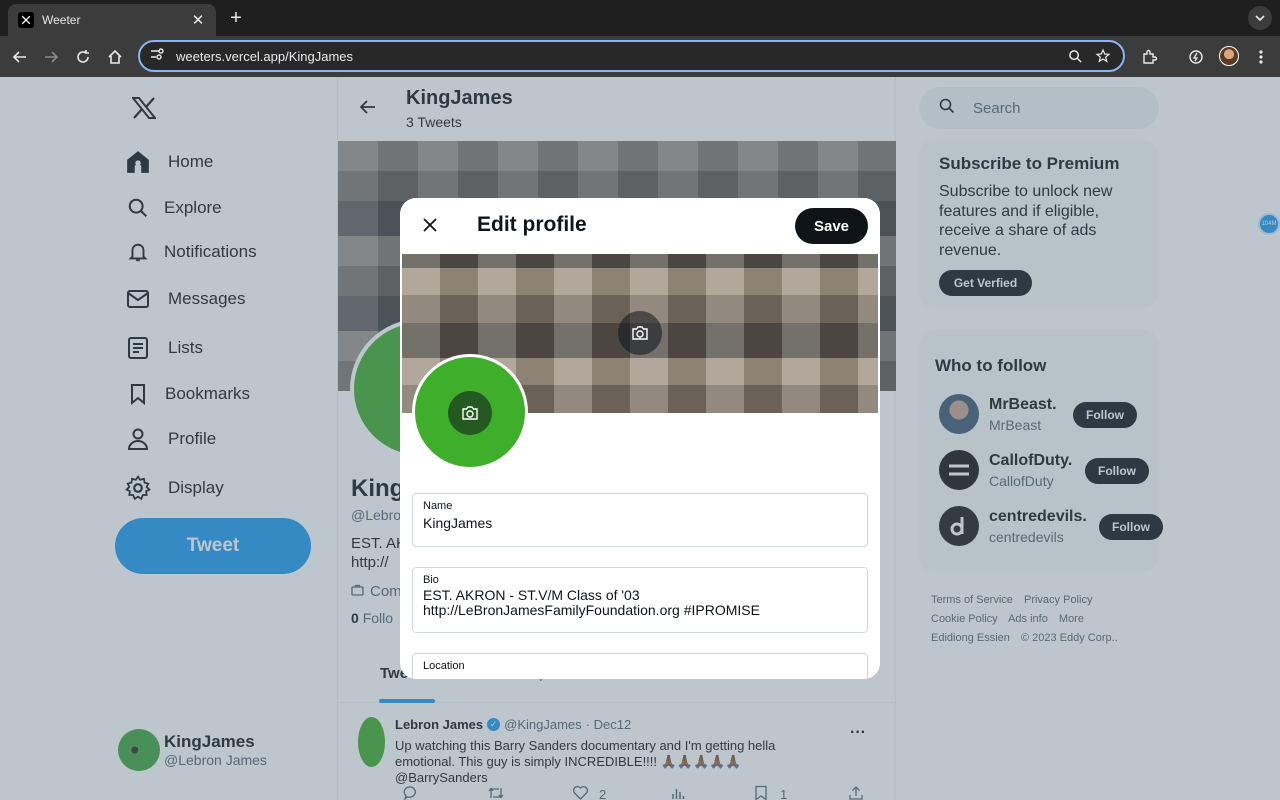 The height and width of the screenshot is (800, 1280). I want to click on site-settings-icon, so click(157, 56).